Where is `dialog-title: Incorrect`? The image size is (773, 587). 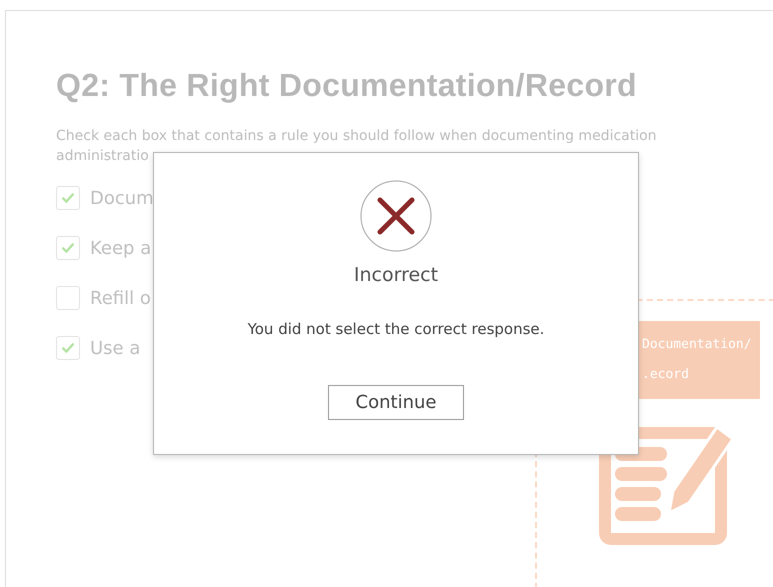 dialog-title: Incorrect is located at coordinates (396, 275).